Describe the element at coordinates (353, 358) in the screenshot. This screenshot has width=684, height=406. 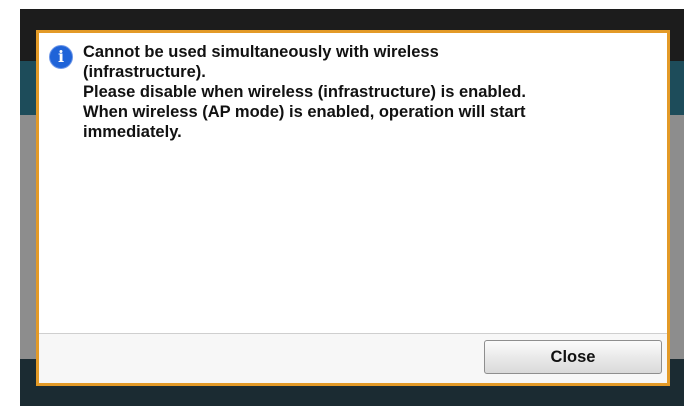
I see `dialog-footer: Close` at that location.